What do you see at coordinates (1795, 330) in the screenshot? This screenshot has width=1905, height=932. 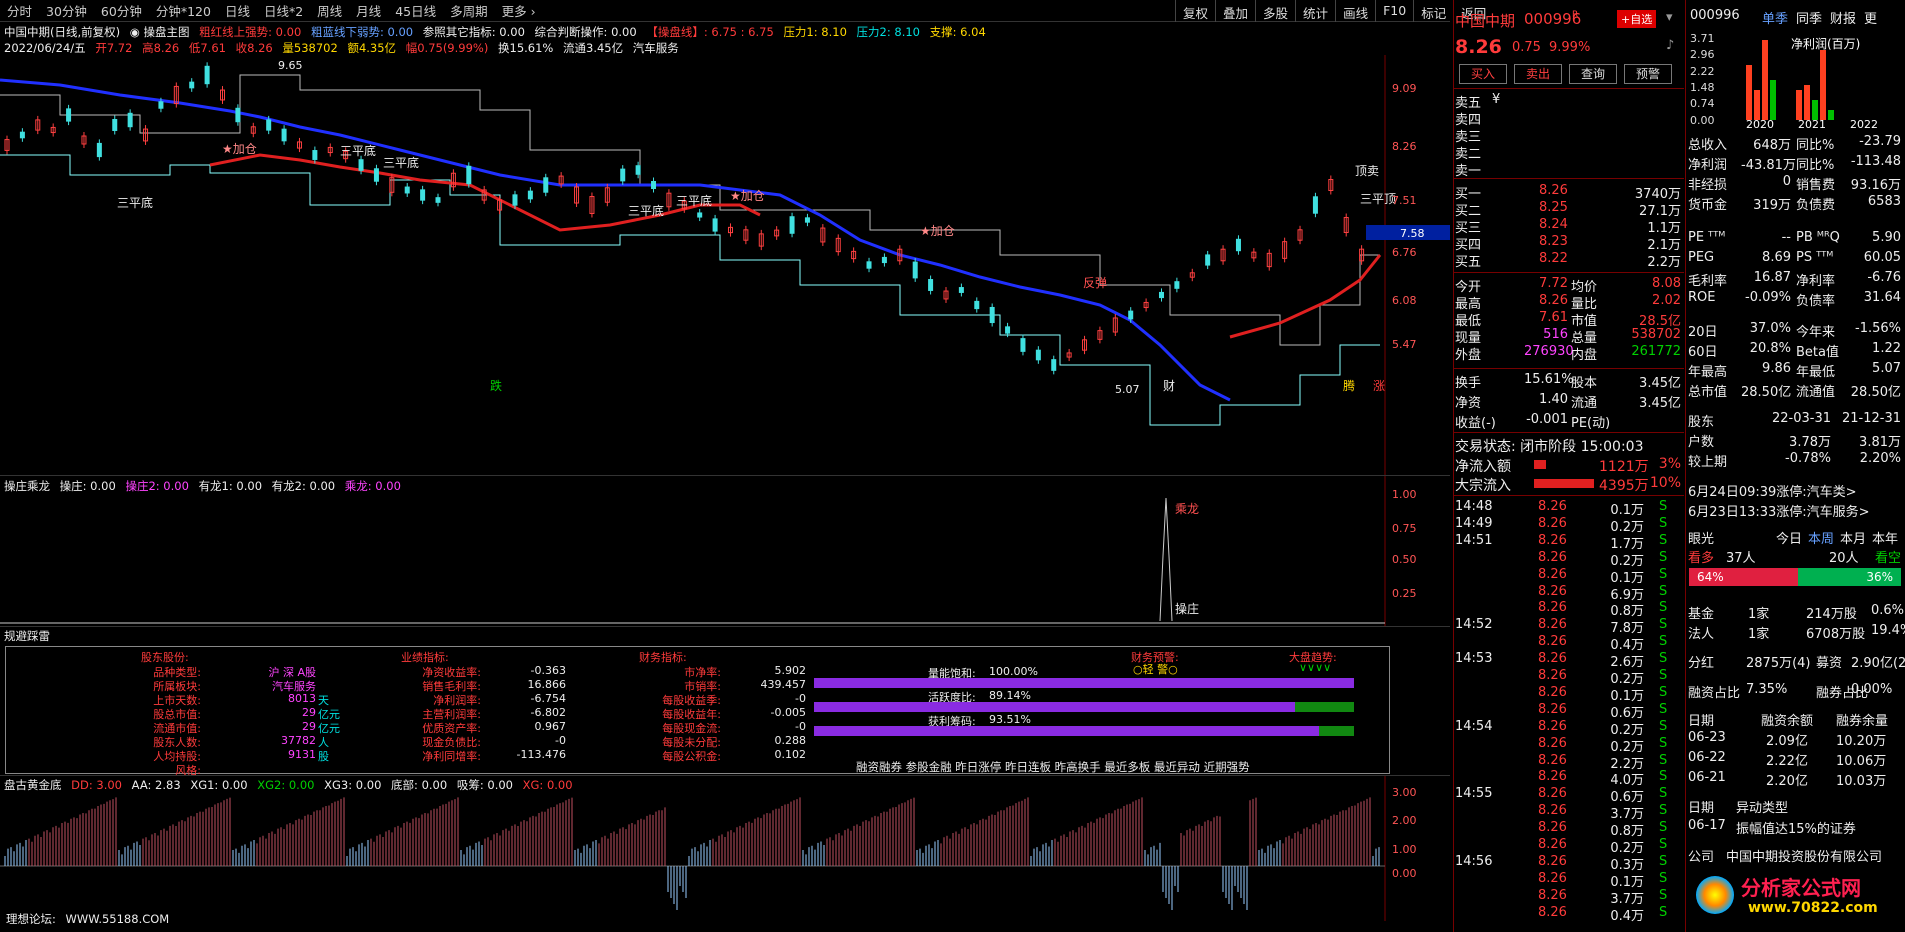 I see `f10-row: 20日 37.0% 今年来 -1.56%` at bounding box center [1795, 330].